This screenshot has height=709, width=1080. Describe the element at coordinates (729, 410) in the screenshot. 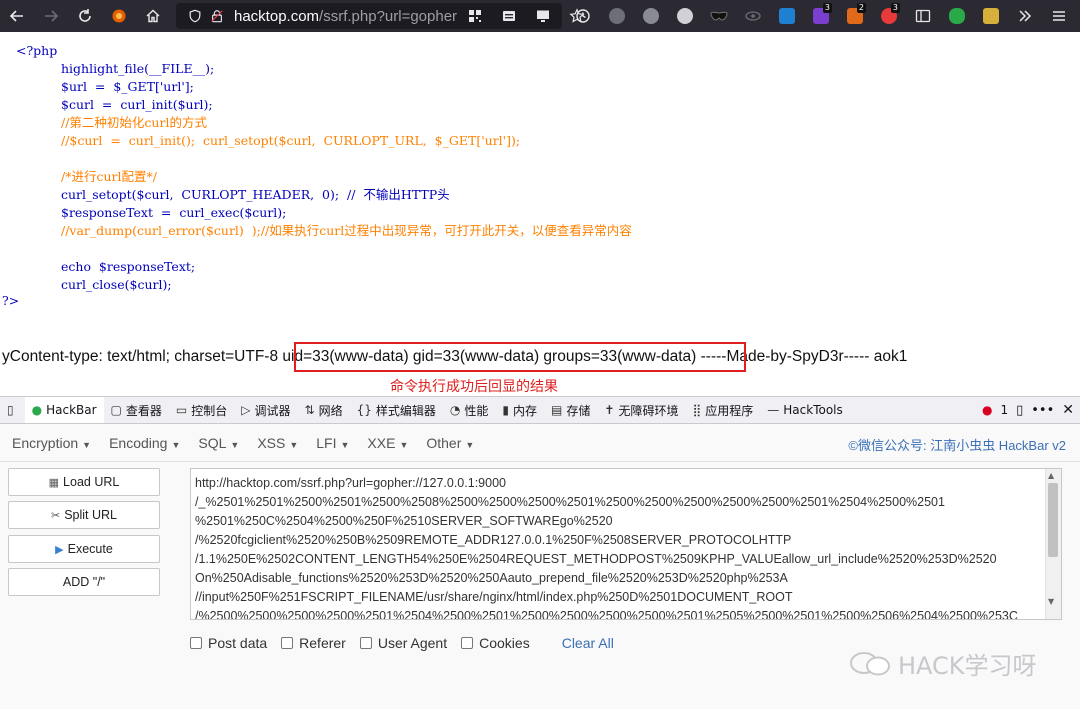

I see `devtools-tab-label: 应用程序` at that location.